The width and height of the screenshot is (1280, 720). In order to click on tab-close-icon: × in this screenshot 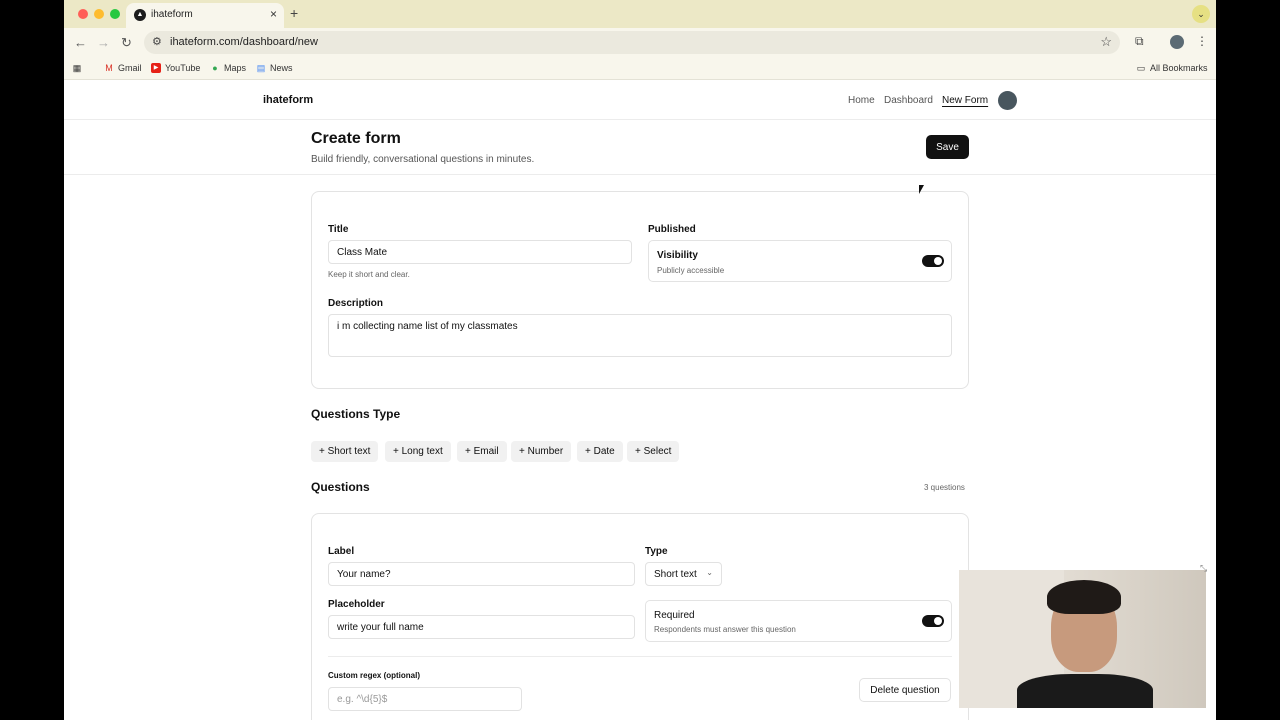, I will do `click(273, 14)`.